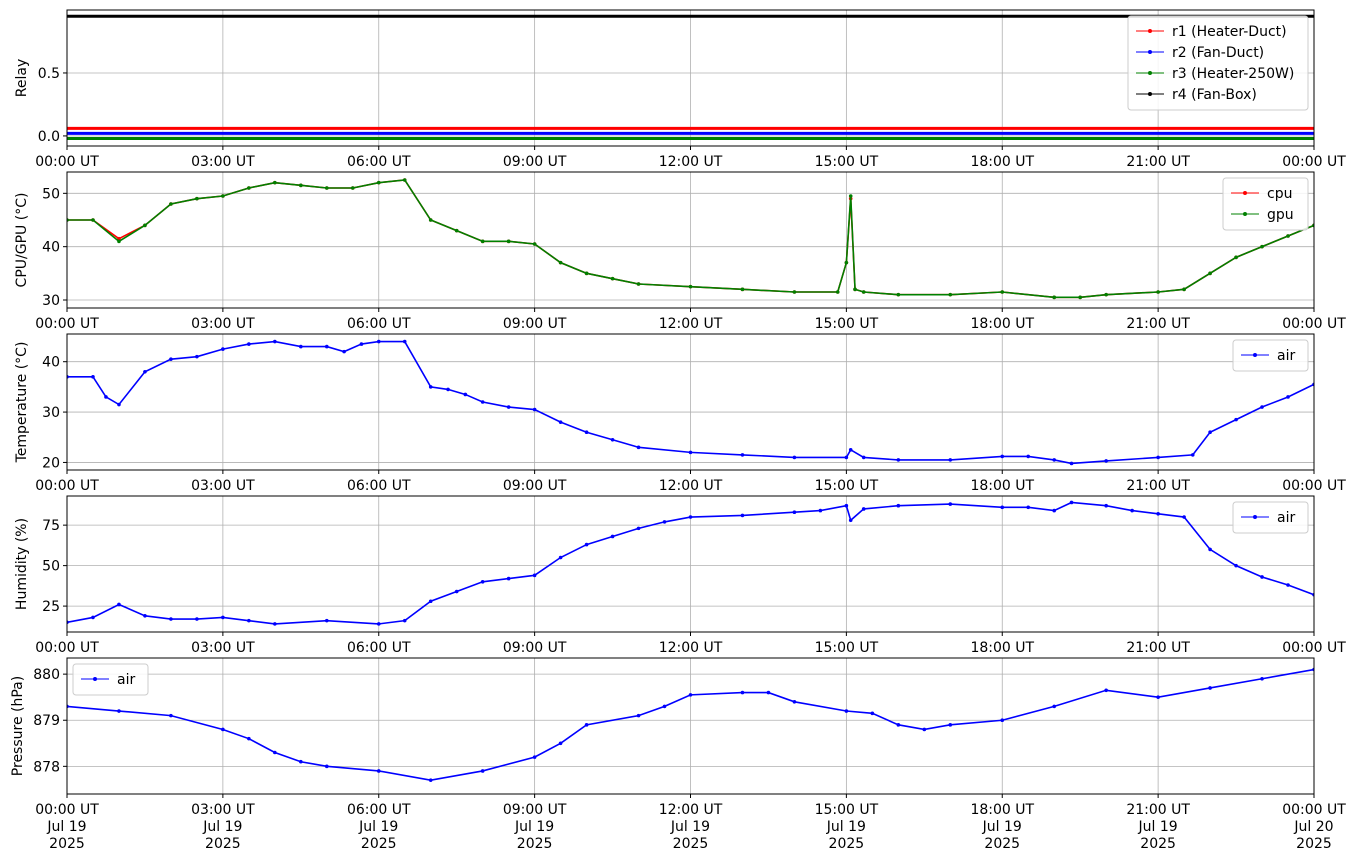  Describe the element at coordinates (110, 679) in the screenshot. I see `legend: air` at that location.